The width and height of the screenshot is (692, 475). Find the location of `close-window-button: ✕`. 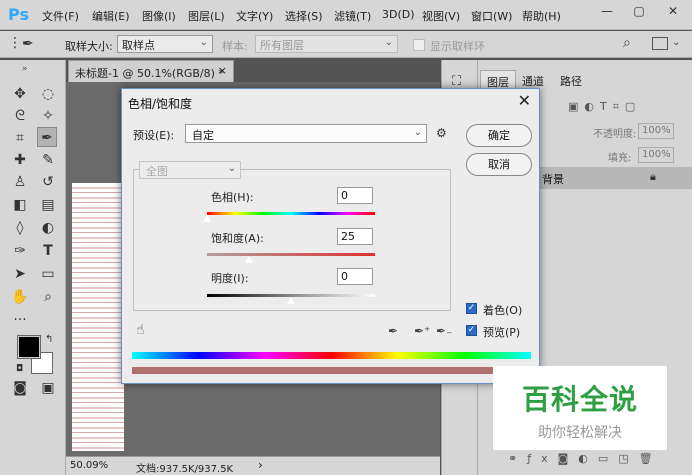

close-window-button: ✕ is located at coordinates (673, 13).